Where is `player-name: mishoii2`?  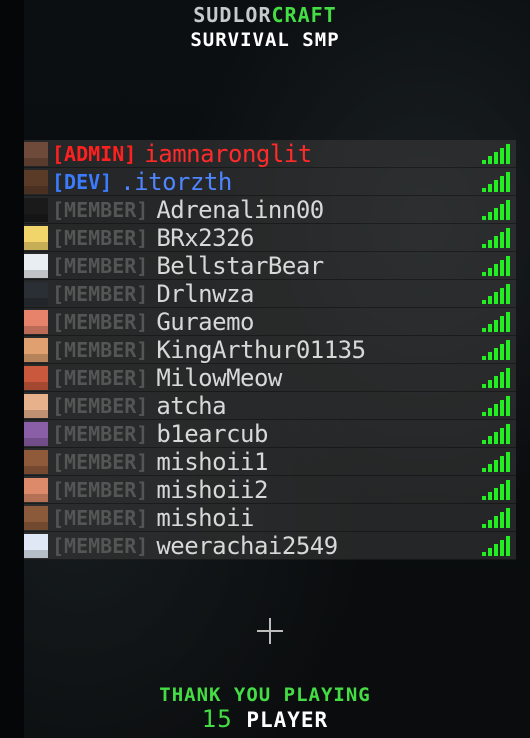 player-name: mishoii2 is located at coordinates (212, 489).